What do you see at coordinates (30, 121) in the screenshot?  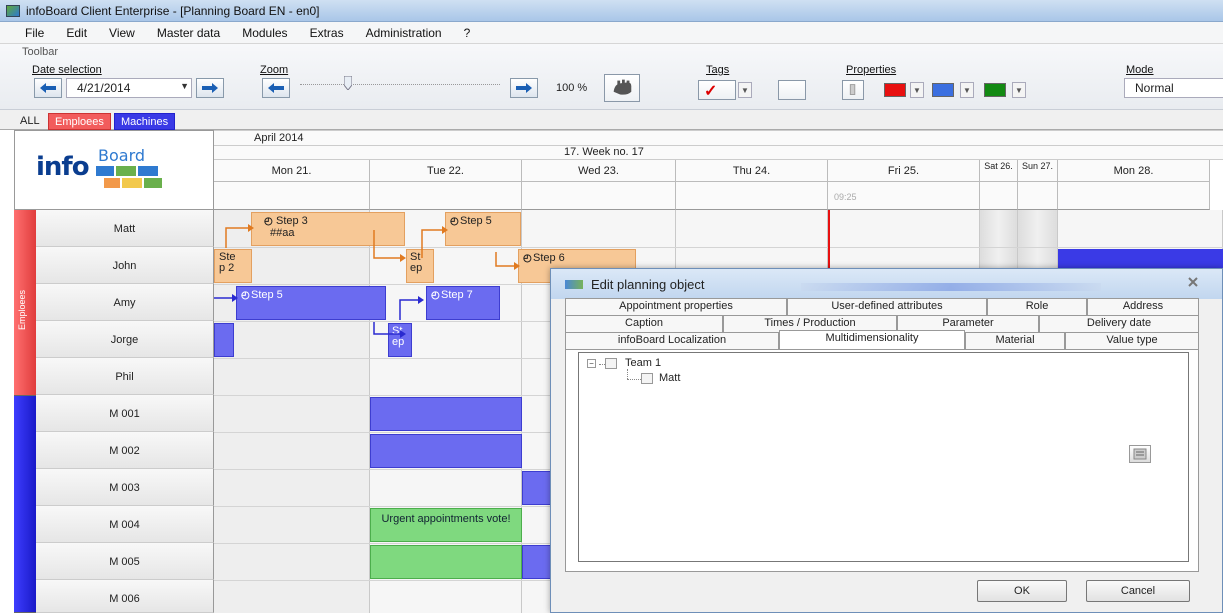 I see `tab-all: ALL` at bounding box center [30, 121].